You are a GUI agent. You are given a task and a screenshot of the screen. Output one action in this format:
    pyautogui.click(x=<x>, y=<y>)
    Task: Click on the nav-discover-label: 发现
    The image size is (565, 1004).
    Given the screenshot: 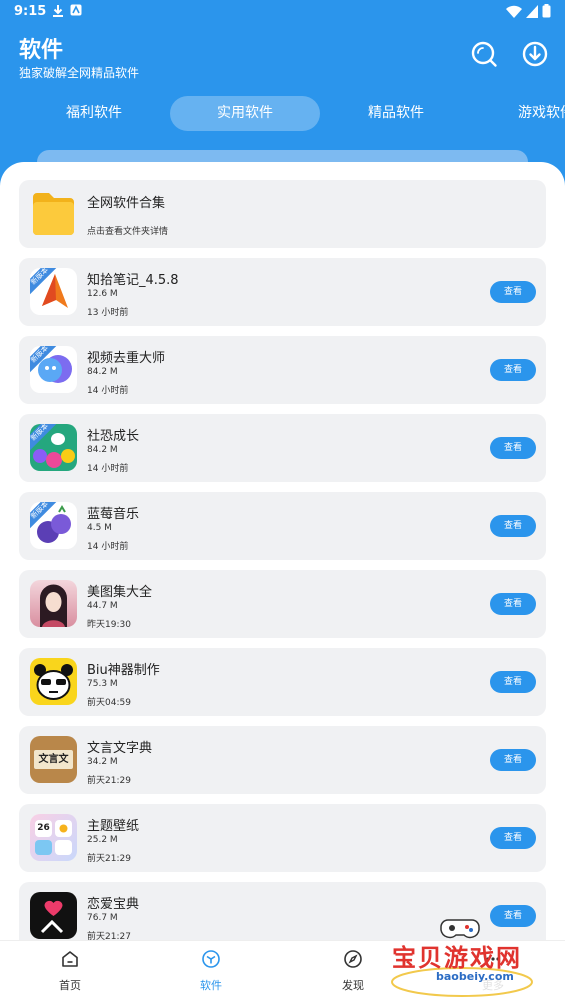 What is the action you would take?
    pyautogui.click(x=353, y=985)
    